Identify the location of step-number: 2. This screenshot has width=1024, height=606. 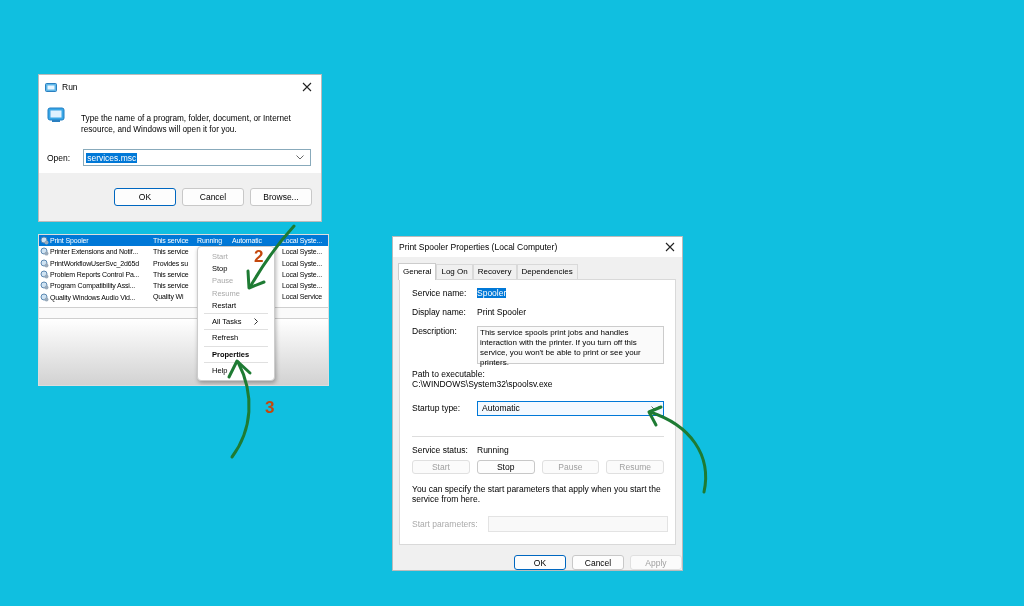
(259, 256).